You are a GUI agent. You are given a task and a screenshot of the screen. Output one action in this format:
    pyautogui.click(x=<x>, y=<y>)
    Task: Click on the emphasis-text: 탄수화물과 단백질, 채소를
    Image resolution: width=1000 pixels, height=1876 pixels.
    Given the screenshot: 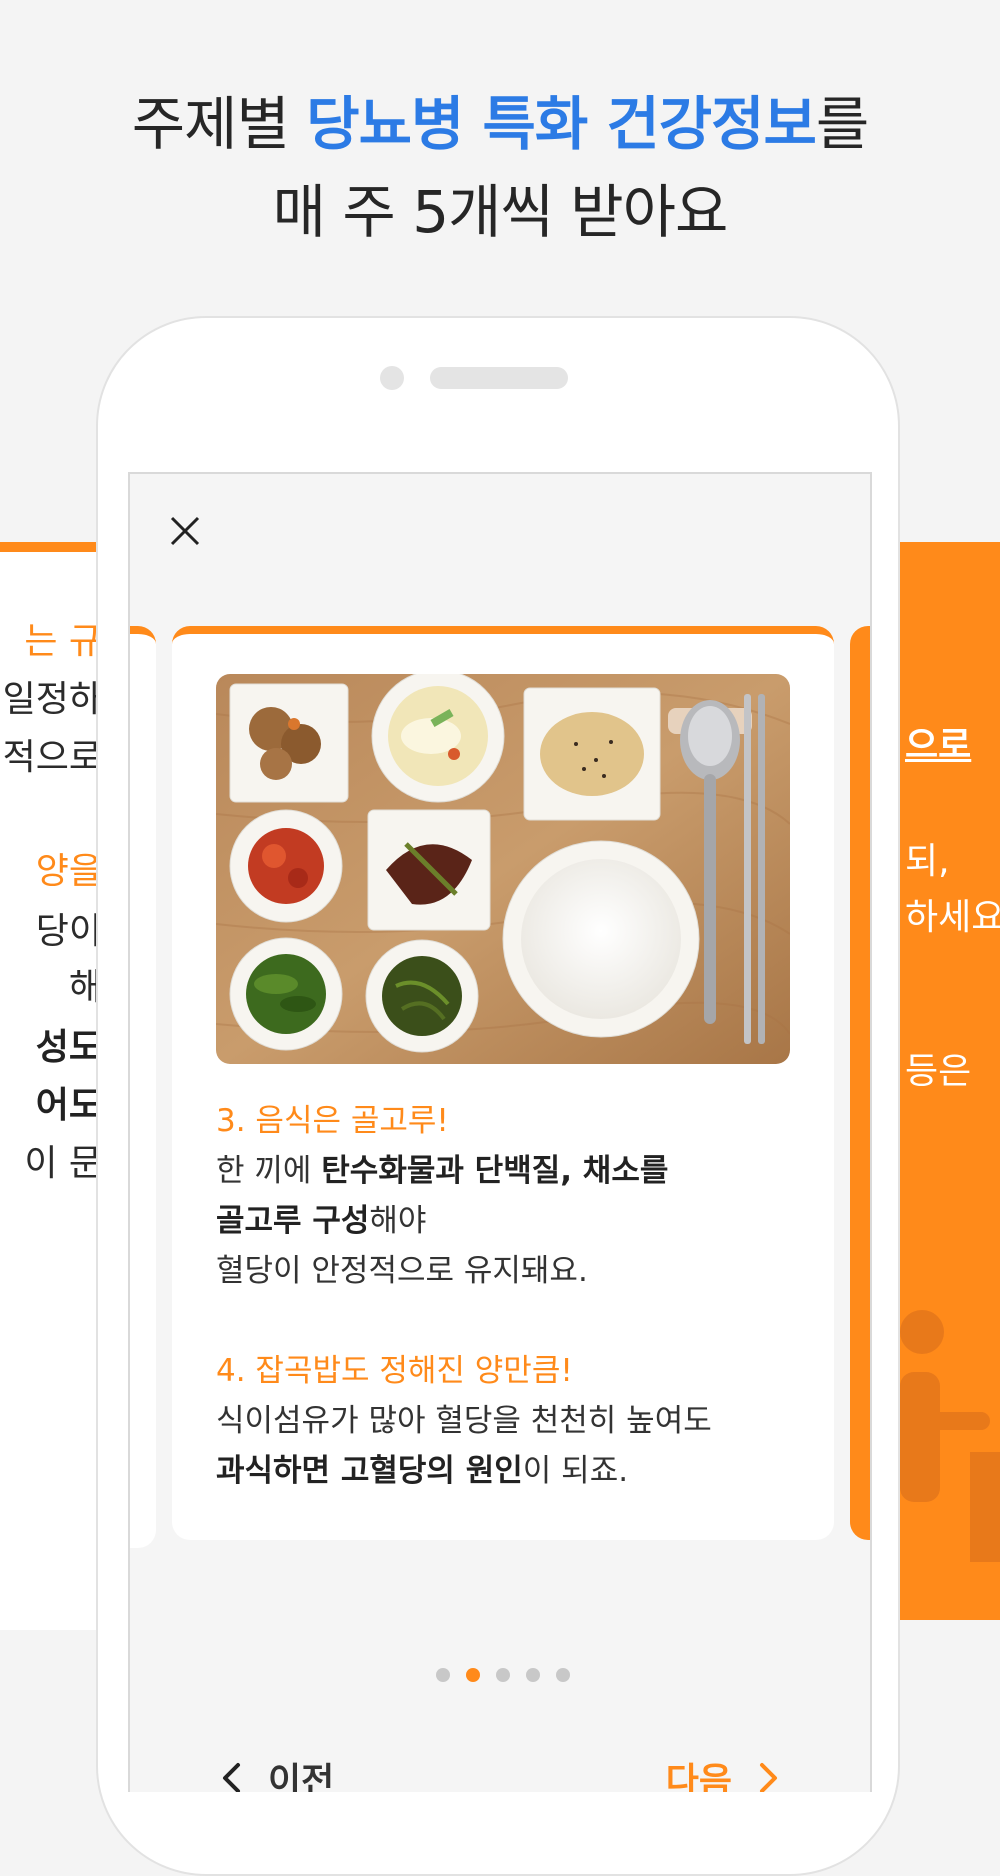 What is the action you would take?
    pyautogui.click(x=495, y=1171)
    